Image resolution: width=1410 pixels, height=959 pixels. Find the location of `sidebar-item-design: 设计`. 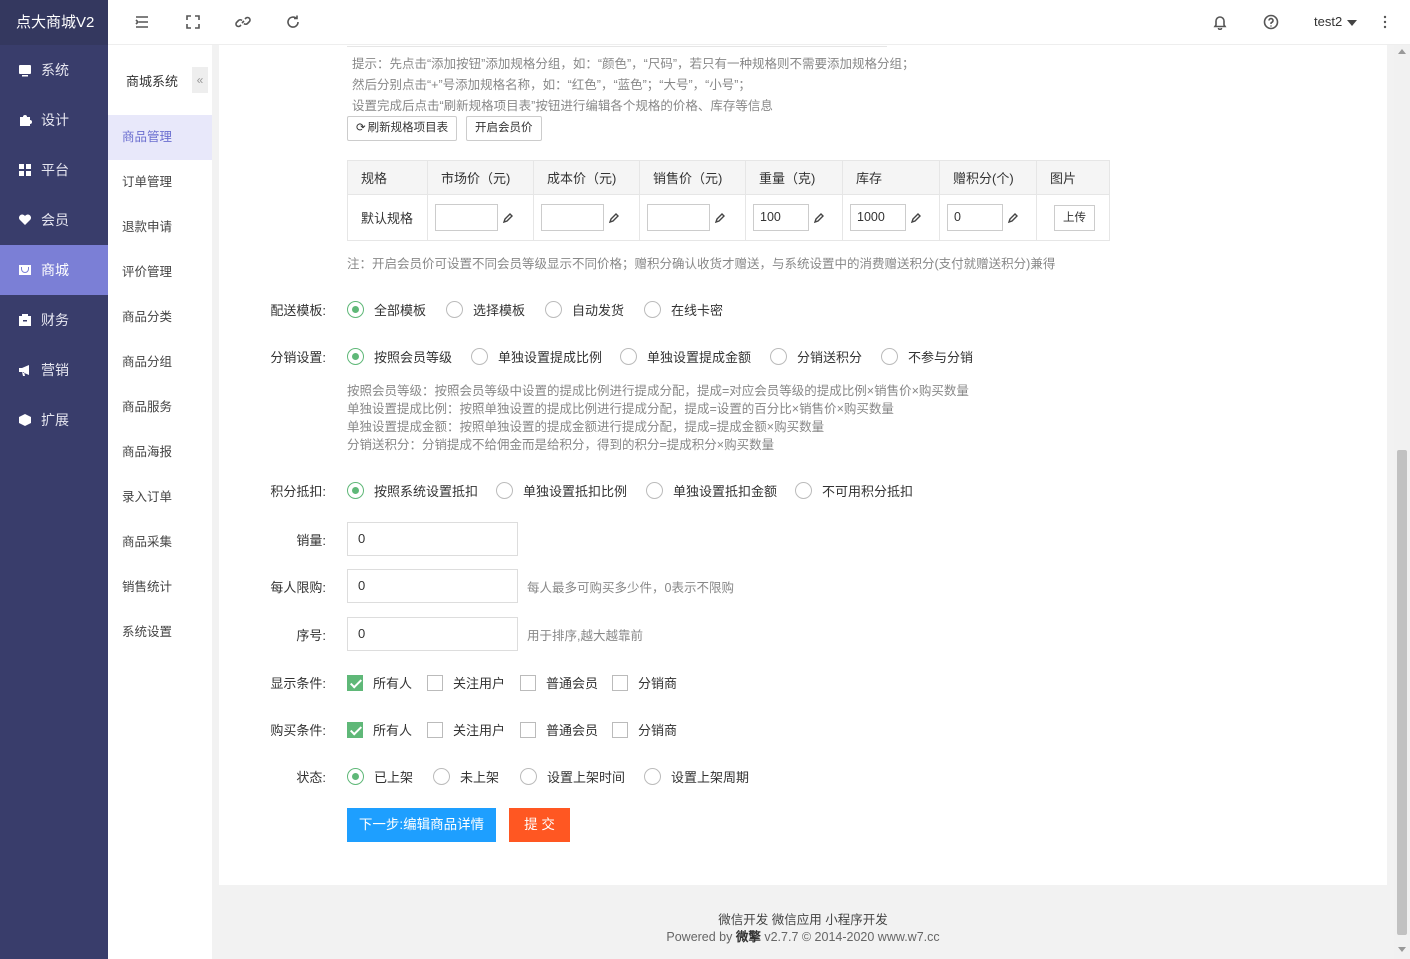

sidebar-item-design: 设计 is located at coordinates (54, 120).